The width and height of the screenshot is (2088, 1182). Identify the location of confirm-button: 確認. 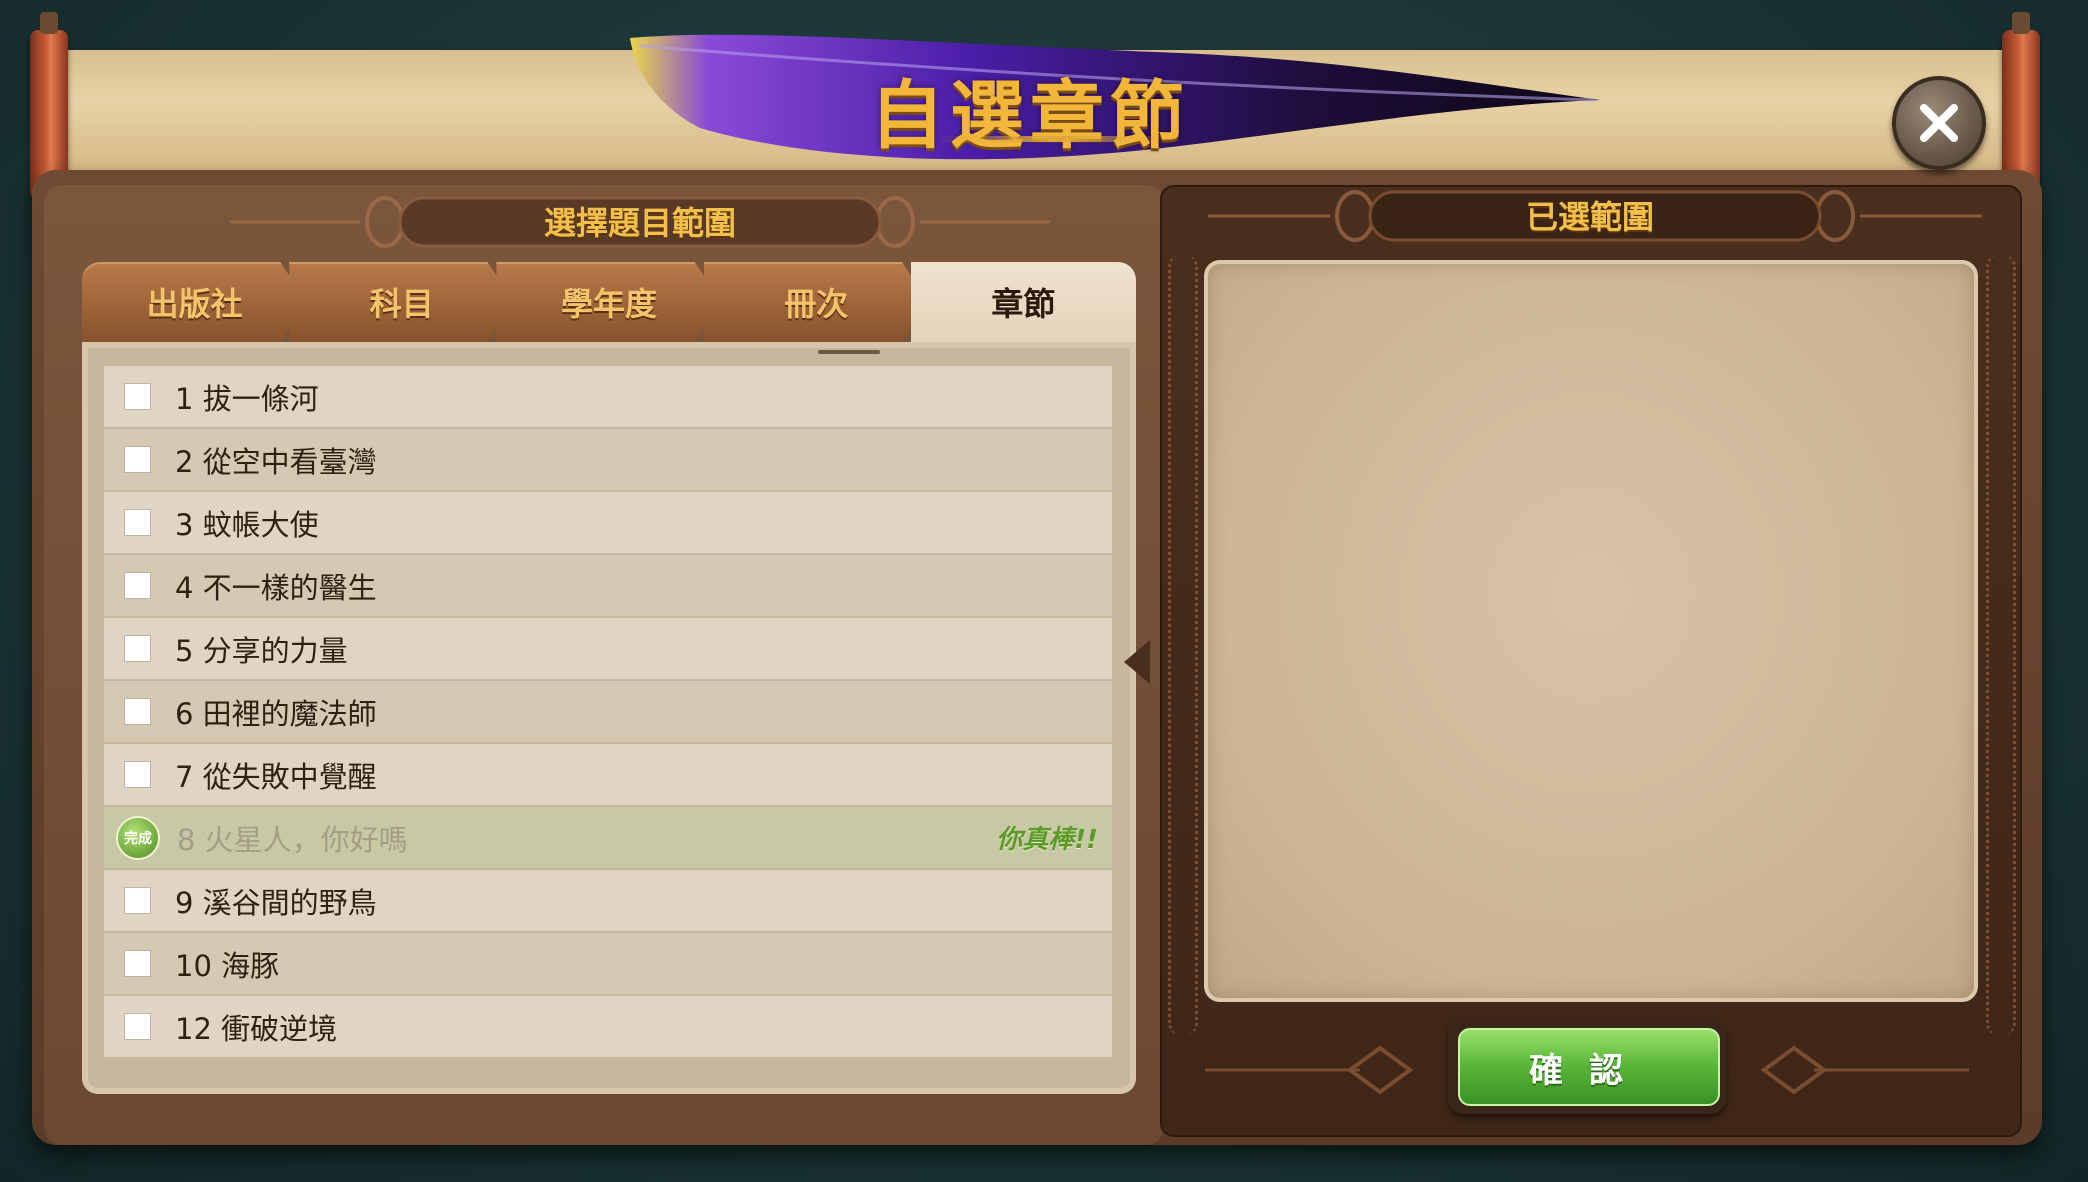
(1587, 1066).